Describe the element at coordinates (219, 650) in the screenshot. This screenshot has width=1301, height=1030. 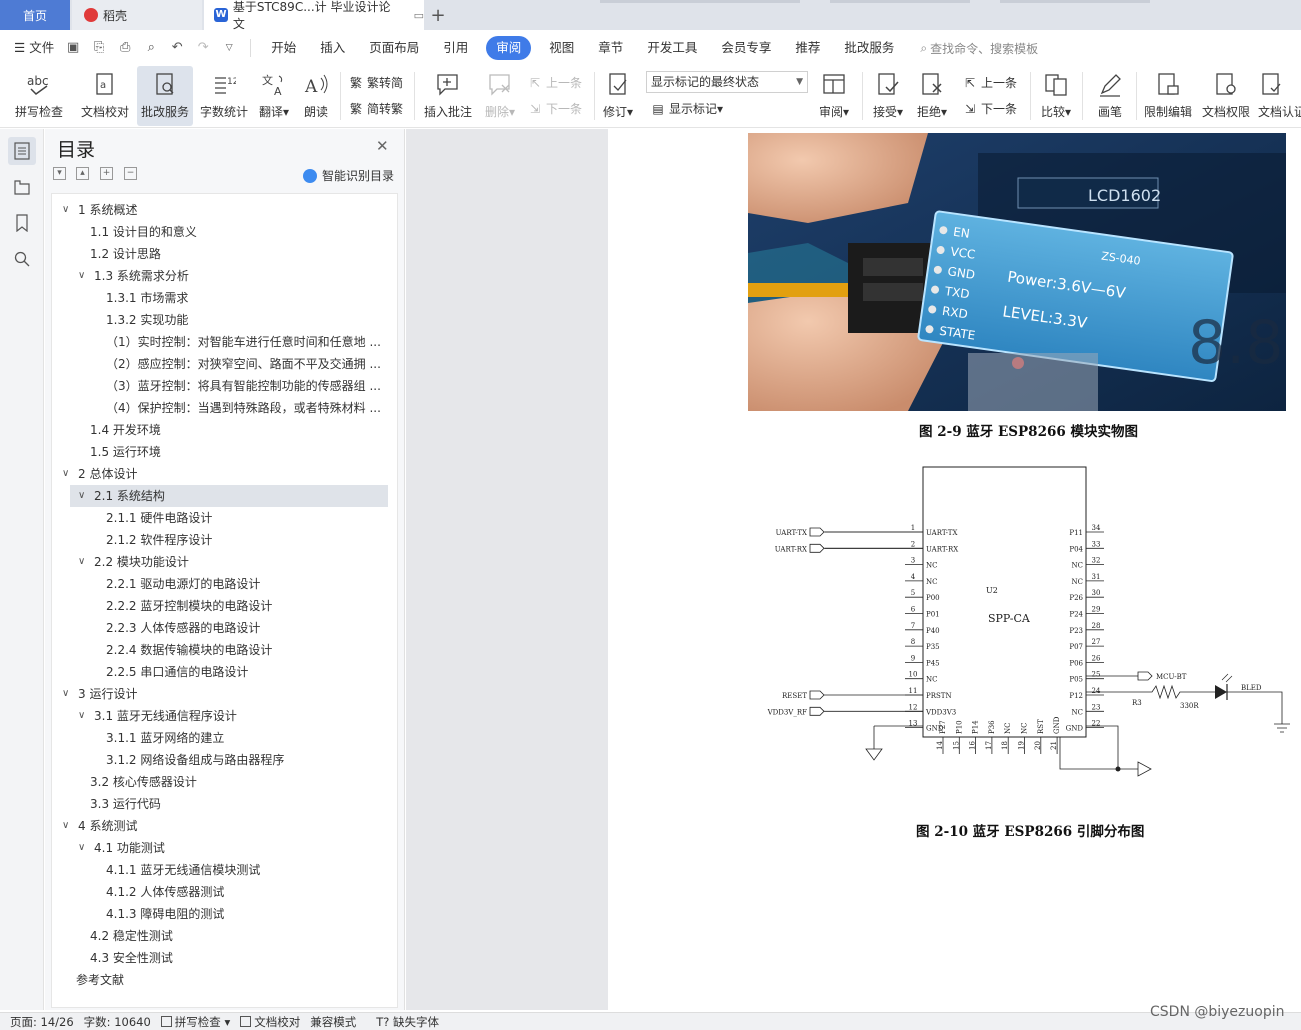
I see `toc-item: 2.2.4 数据传输模块的电路设计` at that location.